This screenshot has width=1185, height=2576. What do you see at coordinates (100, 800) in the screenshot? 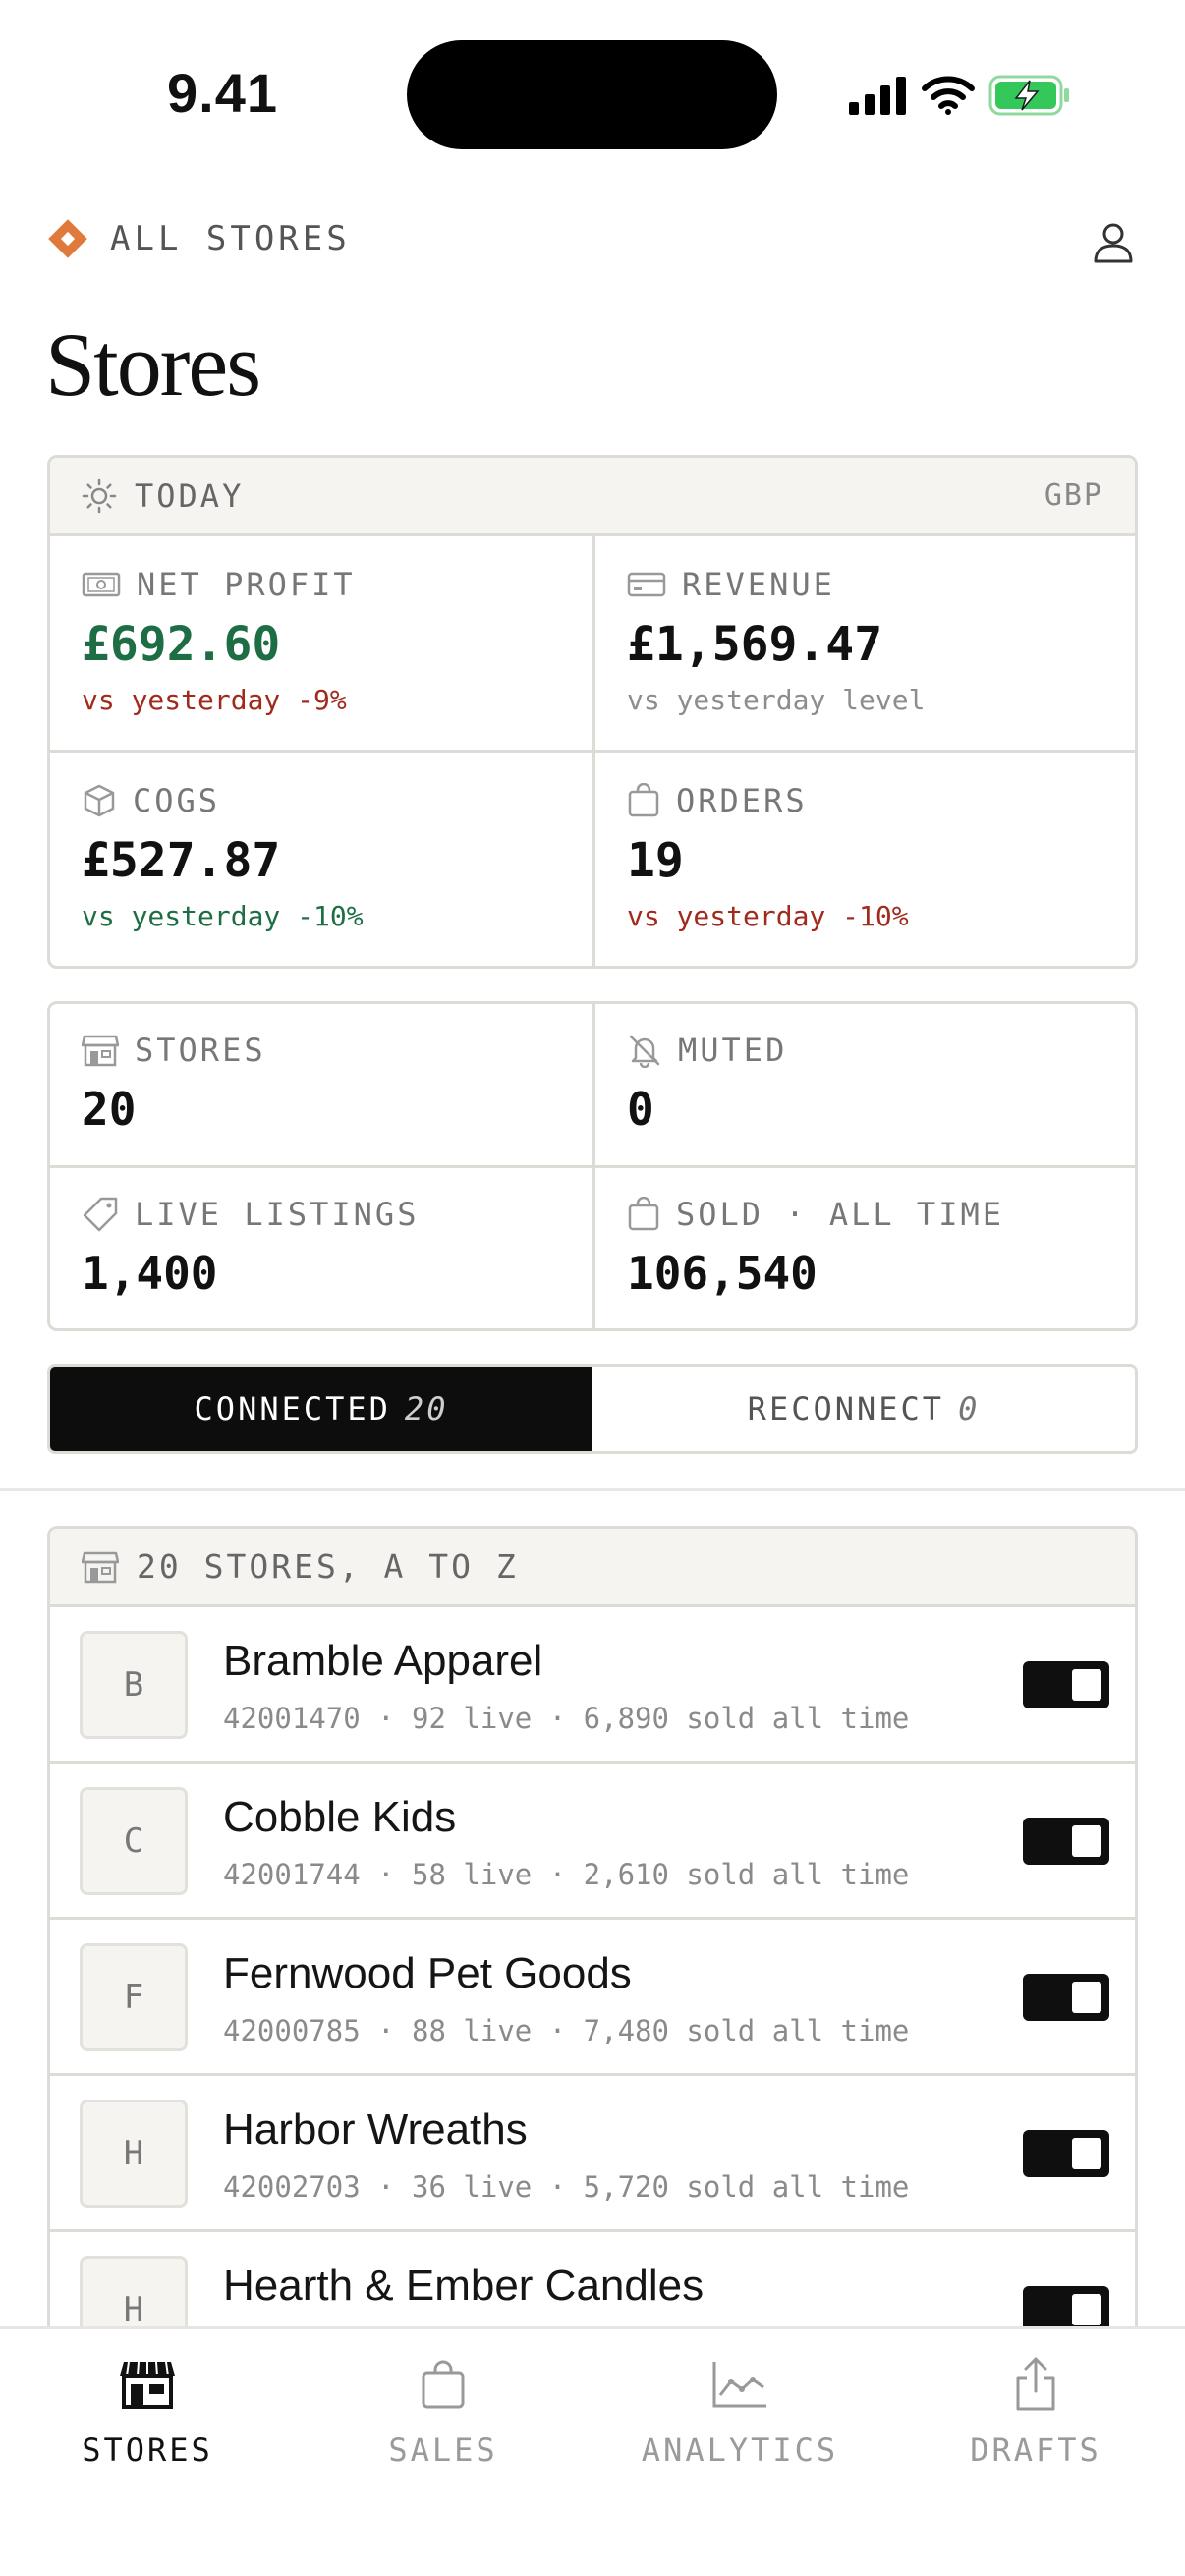
I see `box-icon` at bounding box center [100, 800].